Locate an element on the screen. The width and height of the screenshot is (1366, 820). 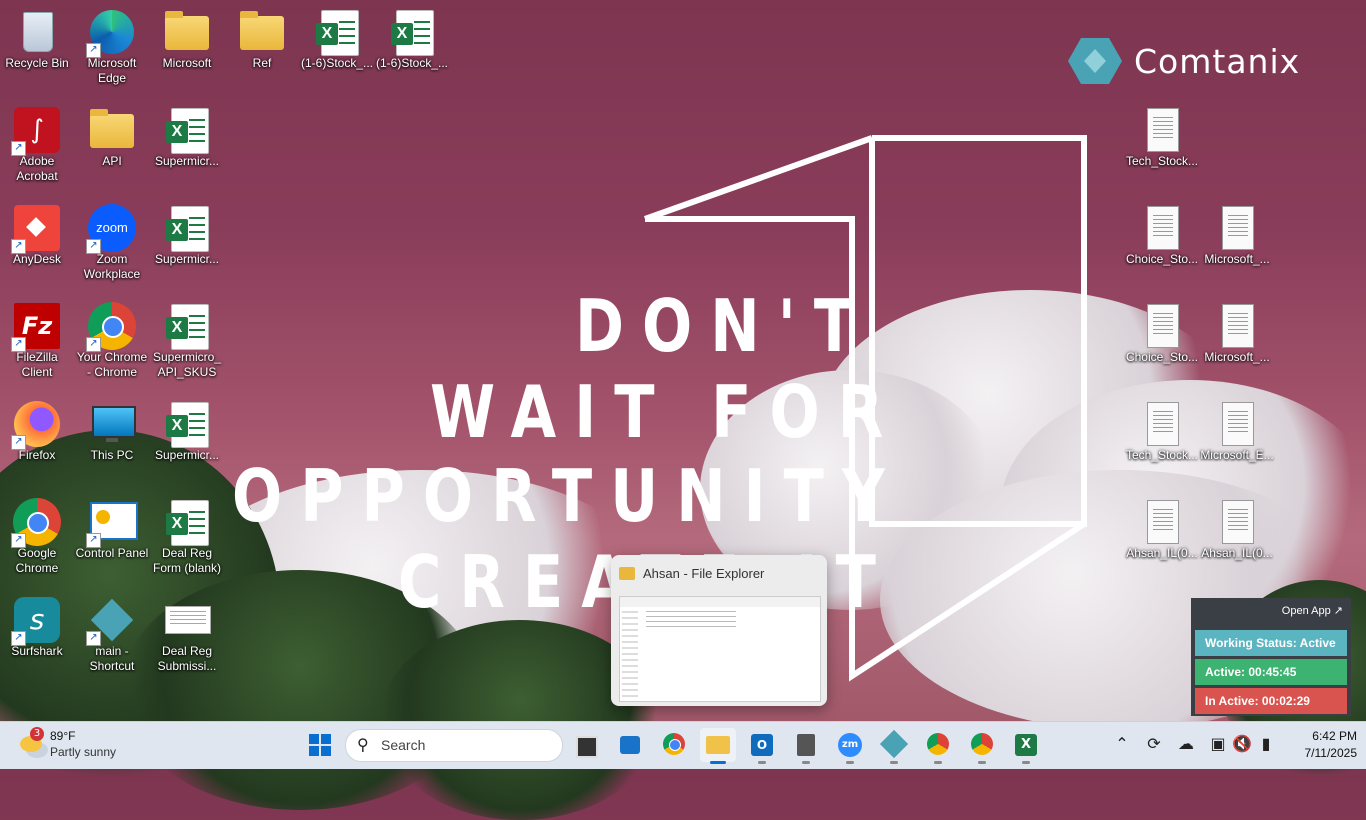
desktop-icon: This PC is located at coordinates (112, 431).